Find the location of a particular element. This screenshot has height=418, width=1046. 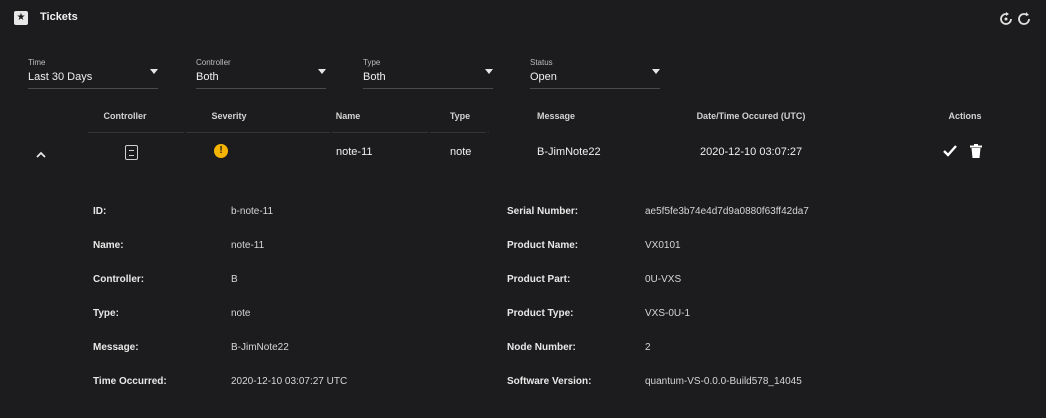

detail-value: note-11 is located at coordinates (248, 245).